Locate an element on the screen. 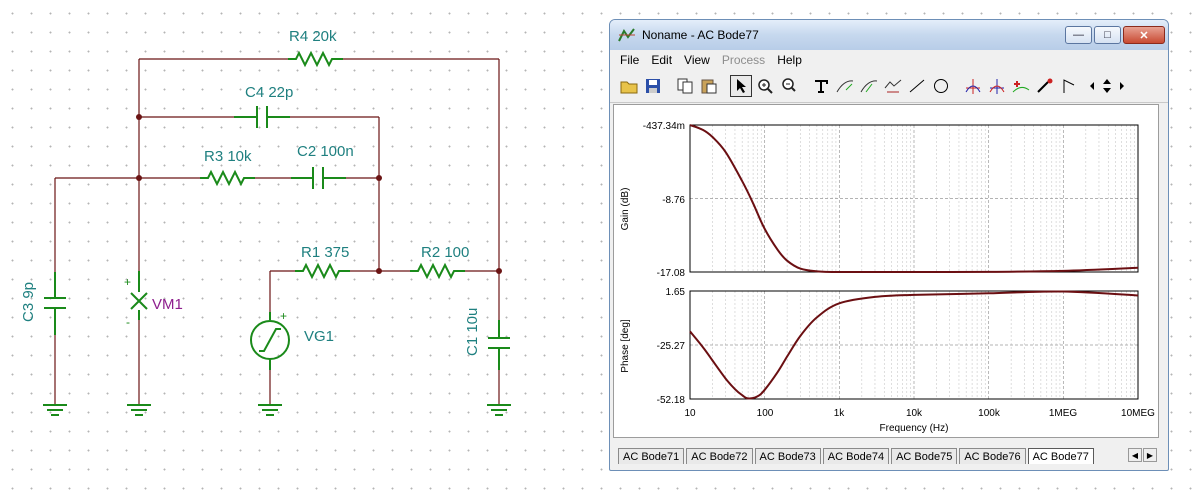  menu-process: Process is located at coordinates (743, 60).